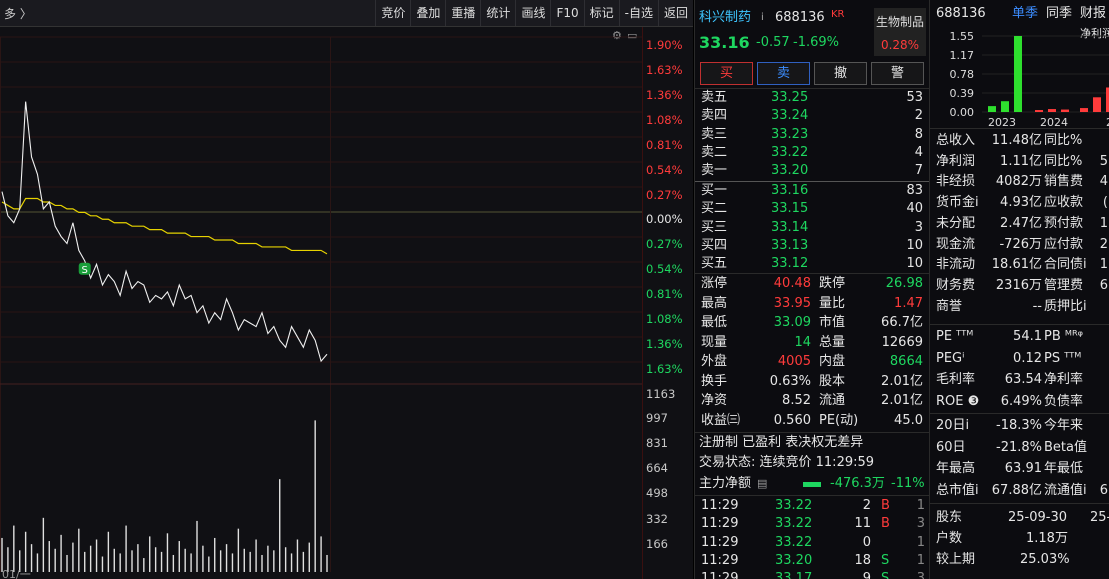 The image size is (1109, 579). Describe the element at coordinates (812, 284) in the screenshot. I see `stat-row: 涨停 40.48 跌停 26.98` at that location.